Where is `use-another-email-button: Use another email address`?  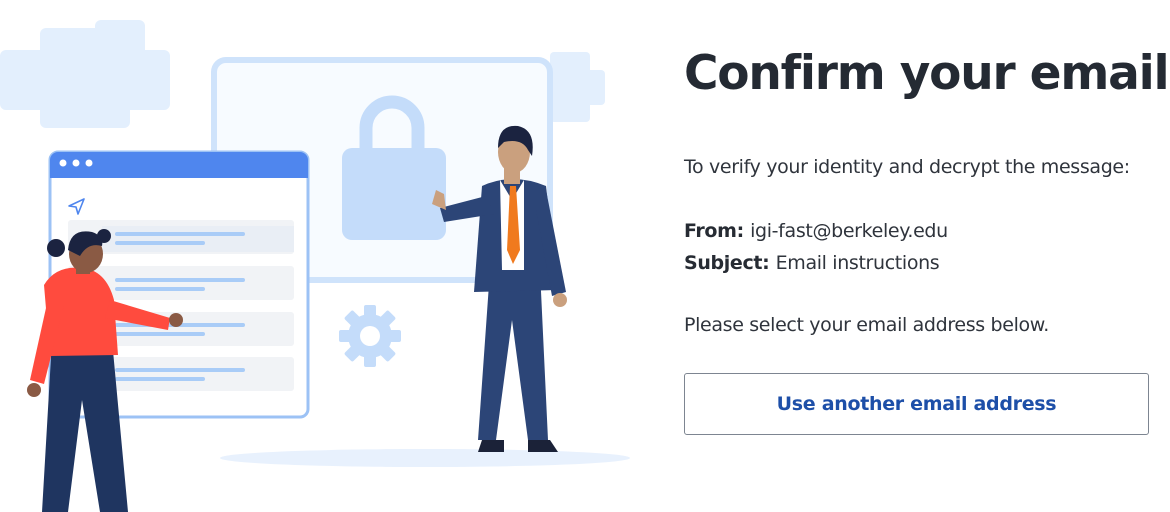
use-another-email-button: Use another email address is located at coordinates (916, 404).